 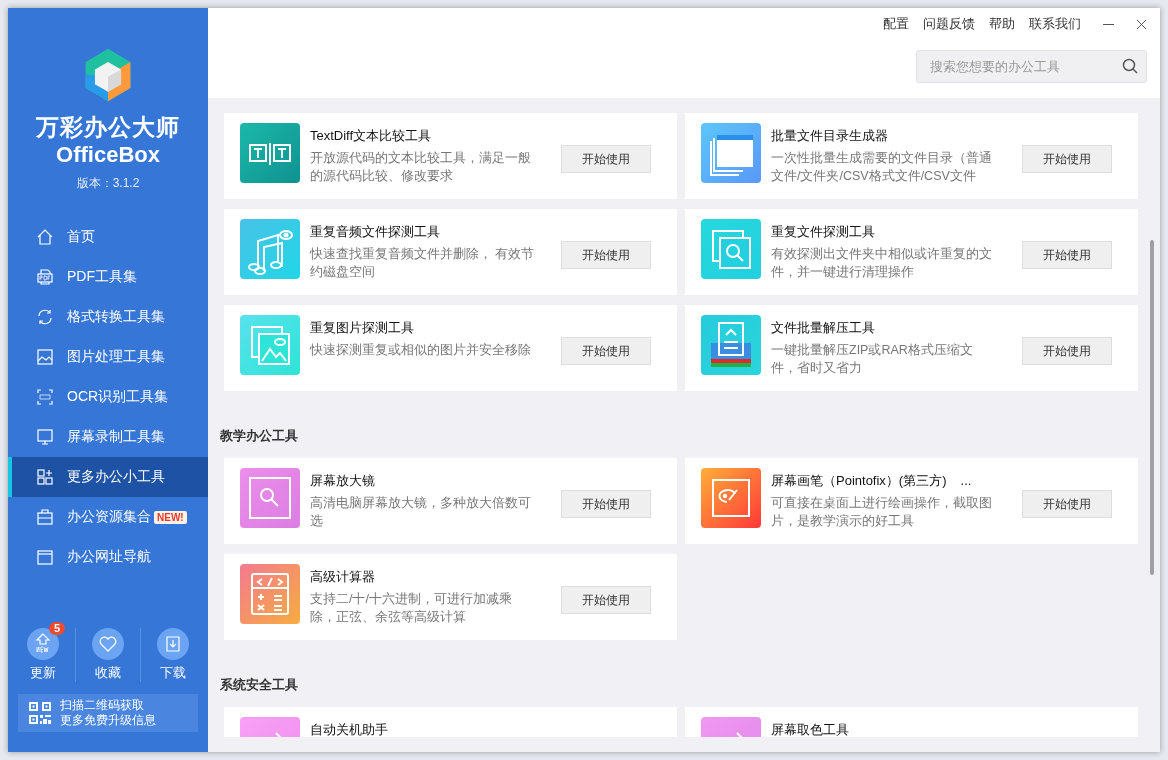 What do you see at coordinates (57, 628) in the screenshot?
I see `count-badge: 5` at bounding box center [57, 628].